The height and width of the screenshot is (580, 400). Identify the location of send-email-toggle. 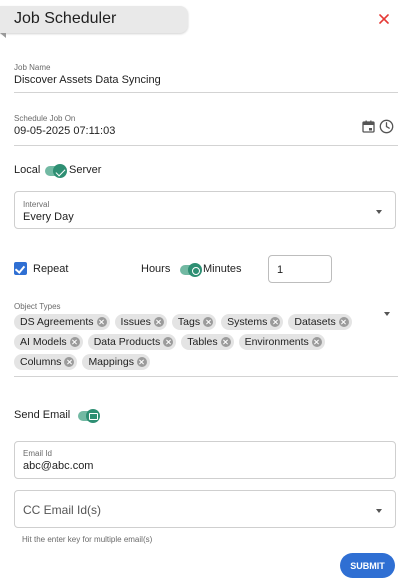
(89, 416).